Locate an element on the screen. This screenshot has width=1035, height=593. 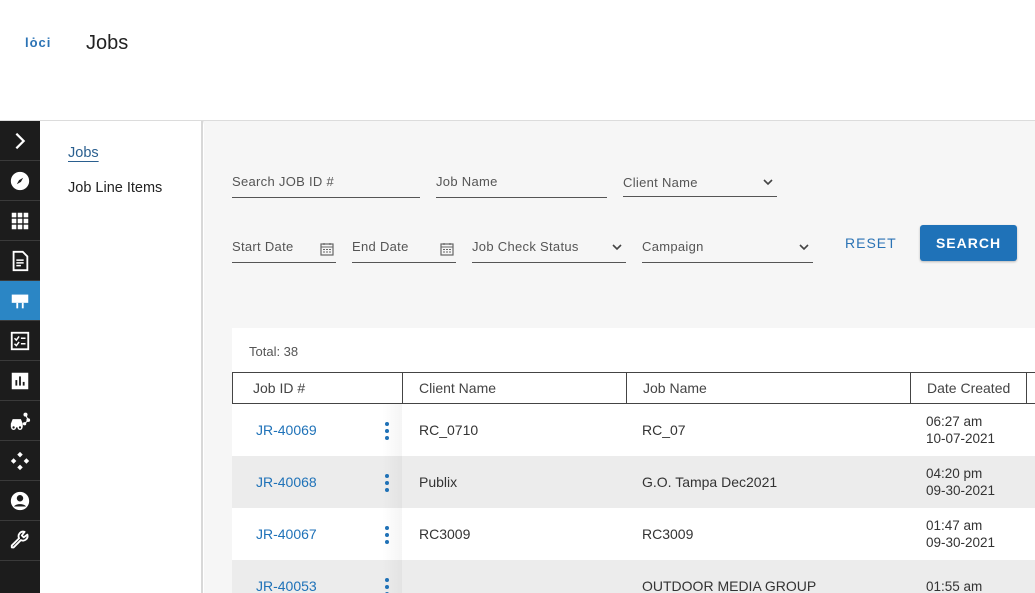
sticky-column-shadow is located at coordinates (392, 498).